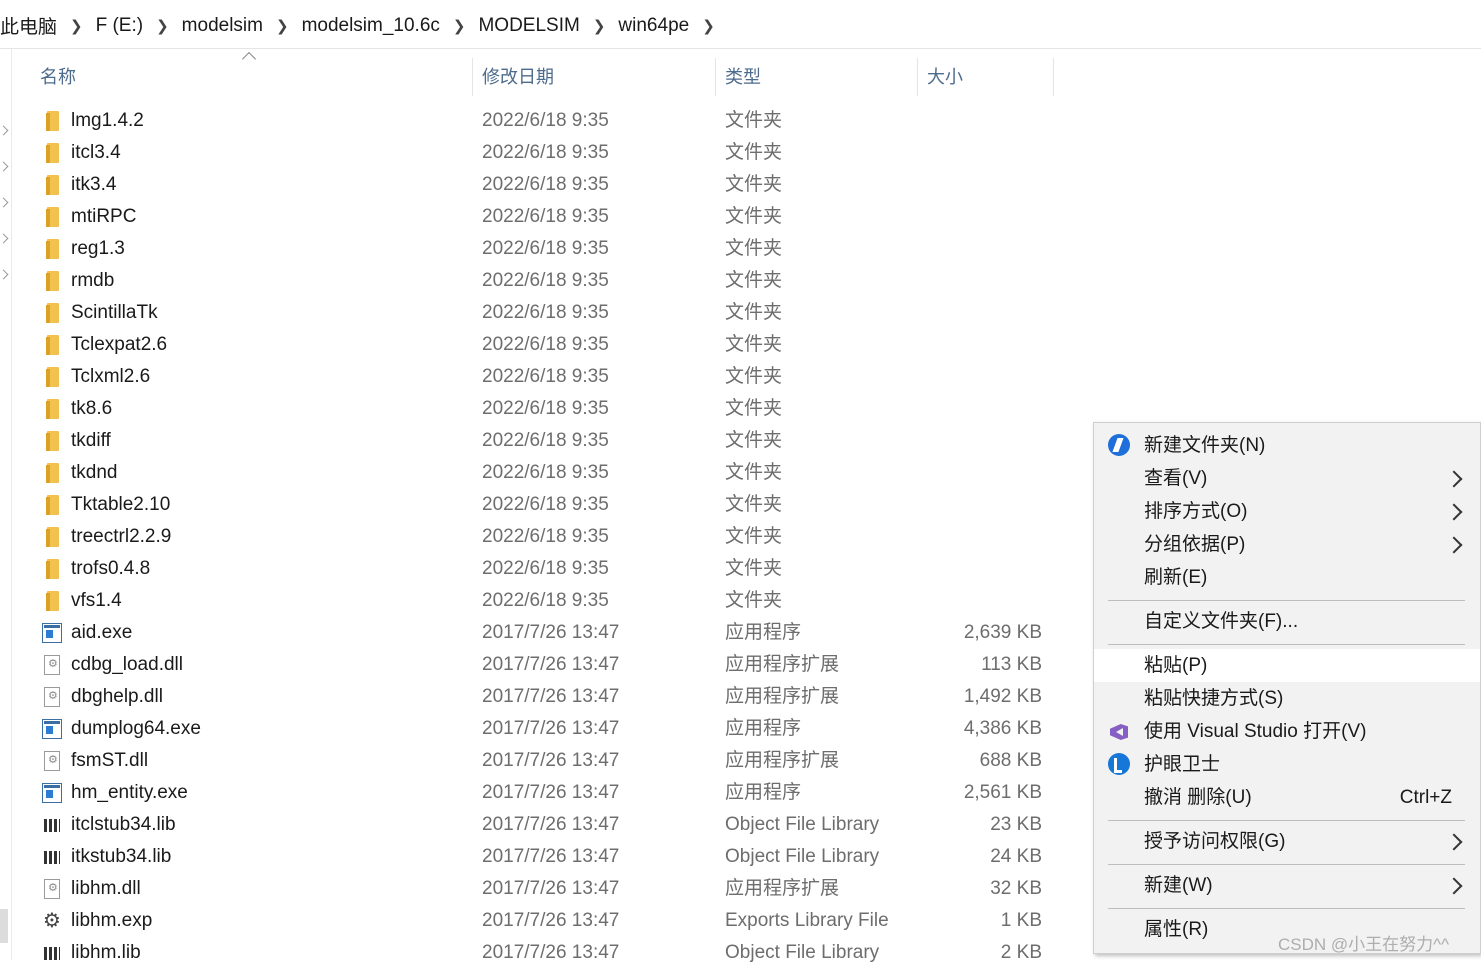  What do you see at coordinates (1287, 841) in the screenshot?
I see `menu-item-grant-access: 授予访问权限(G)` at bounding box center [1287, 841].